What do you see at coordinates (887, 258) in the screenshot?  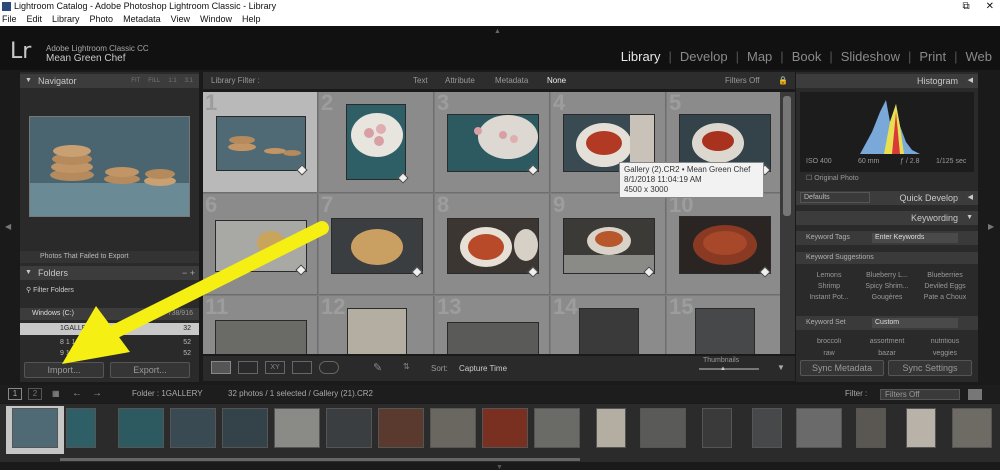 I see `keyword-suggestions-header: Keyword Suggestions` at bounding box center [887, 258].